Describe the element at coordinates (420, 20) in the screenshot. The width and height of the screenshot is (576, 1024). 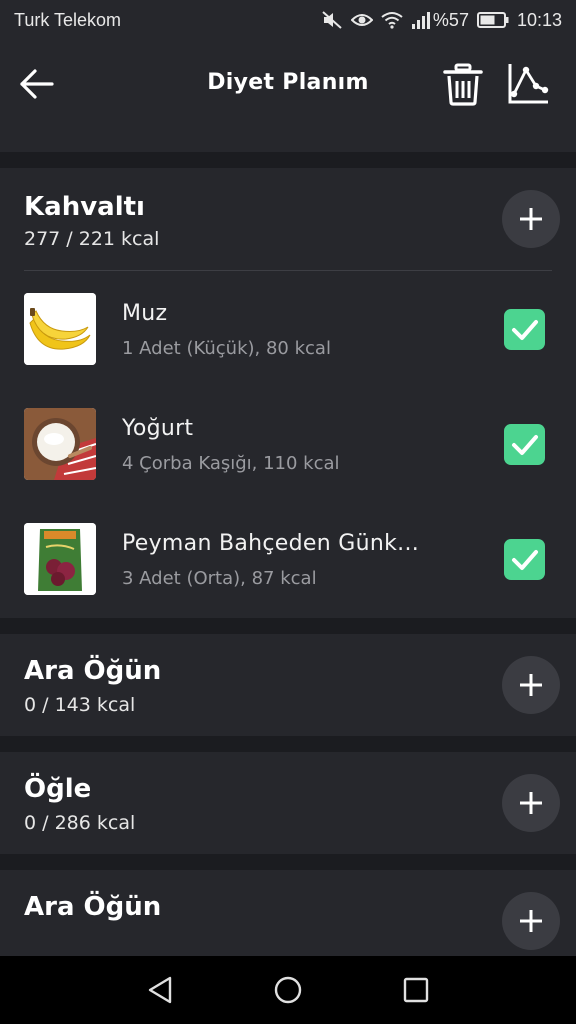
I see `signal-icon` at that location.